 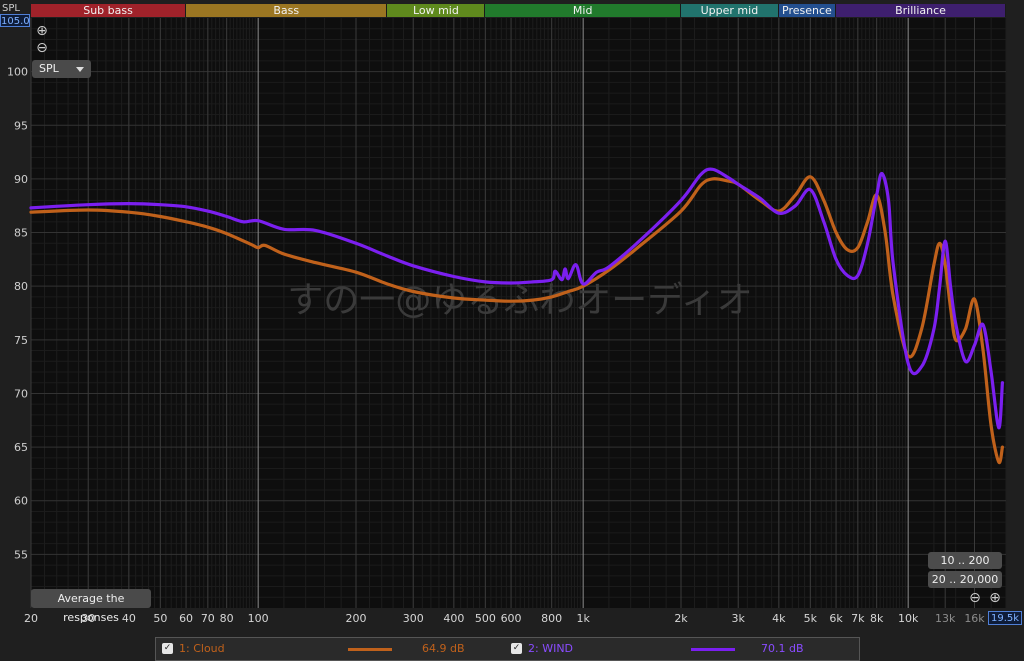 What do you see at coordinates (485, 618) in the screenshot?
I see `x-tick-label: 500` at bounding box center [485, 618].